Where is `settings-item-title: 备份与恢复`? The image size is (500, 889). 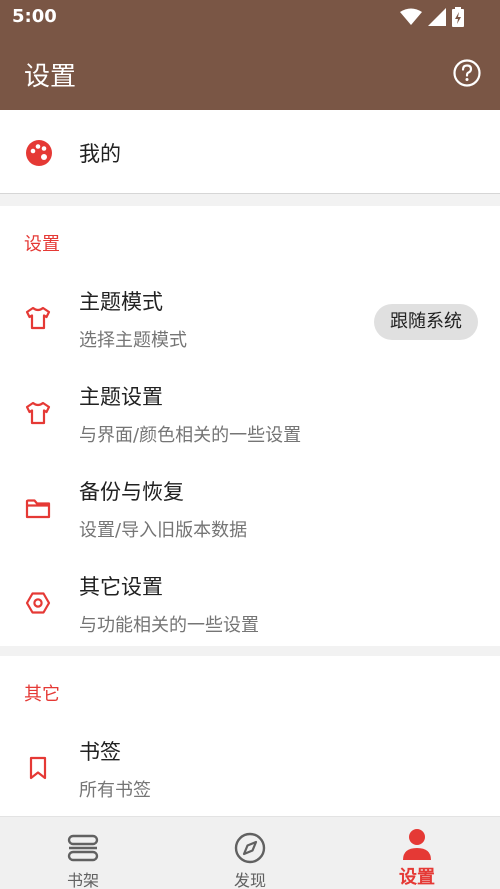 settings-item-title: 备份与恢复 is located at coordinates (131, 492).